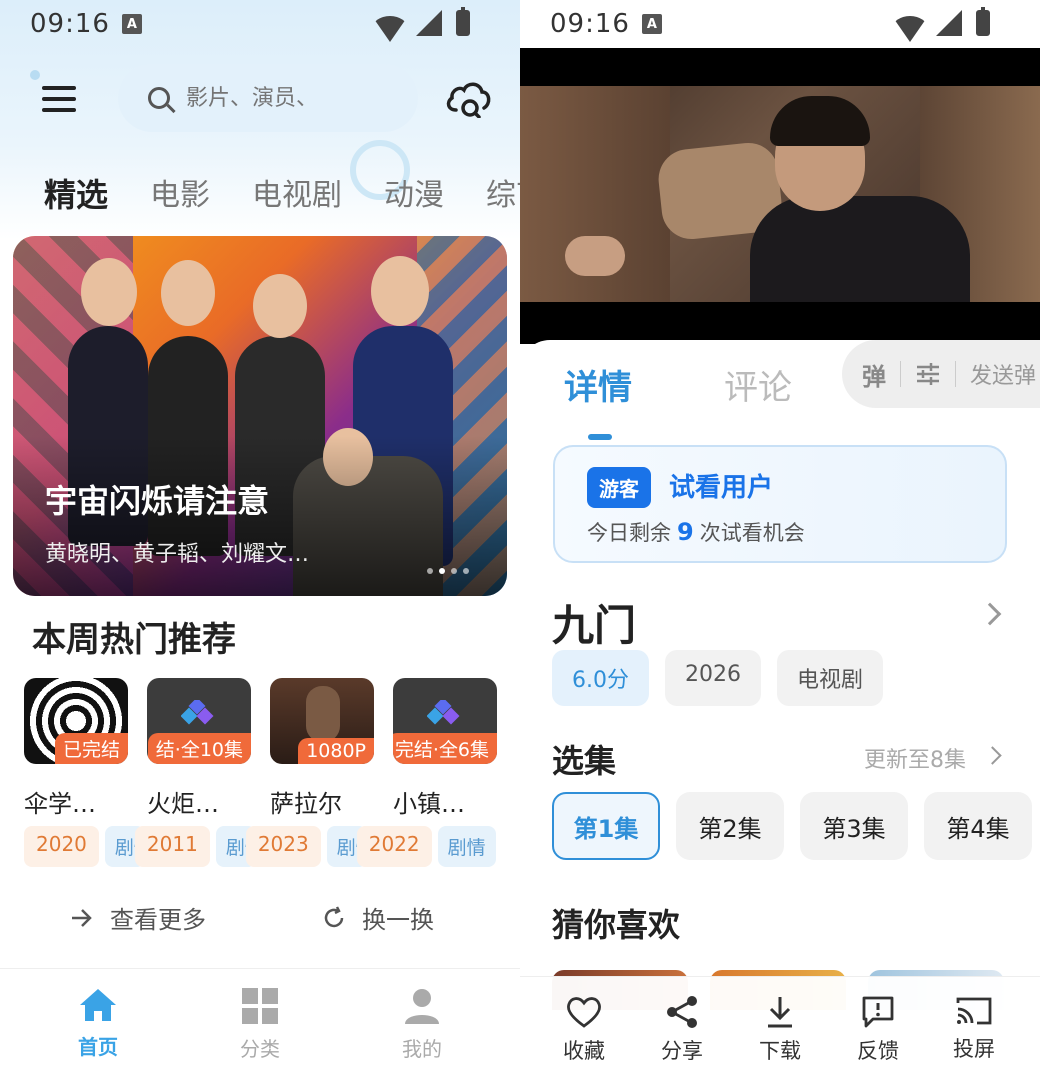 This screenshot has width=1040, height=1080. I want to click on banner-title: 宇宙闪烁请注意, so click(157, 501).